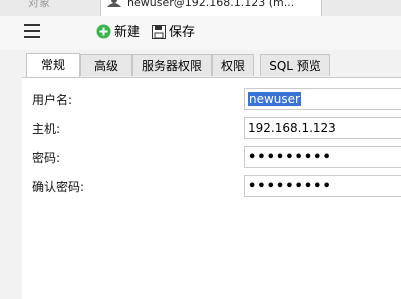  Describe the element at coordinates (127, 32) in the screenshot. I see `new-button-label: 新建` at that location.